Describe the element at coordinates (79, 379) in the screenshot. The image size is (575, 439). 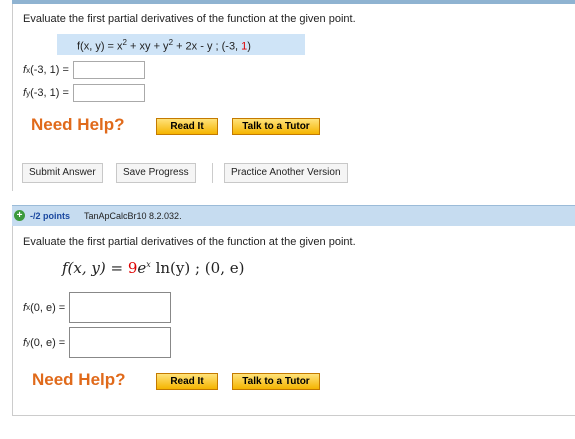
I see `need-help-label-2: Need Help?` at that location.